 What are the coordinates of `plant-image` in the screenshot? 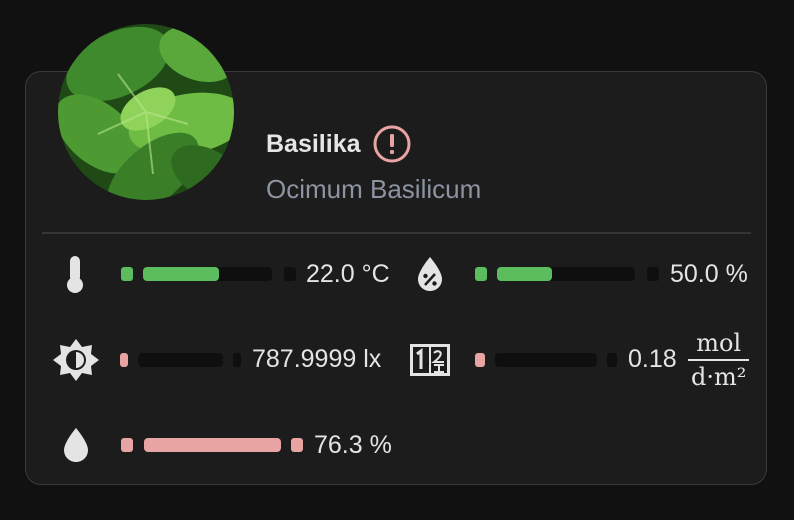 It's located at (146, 112).